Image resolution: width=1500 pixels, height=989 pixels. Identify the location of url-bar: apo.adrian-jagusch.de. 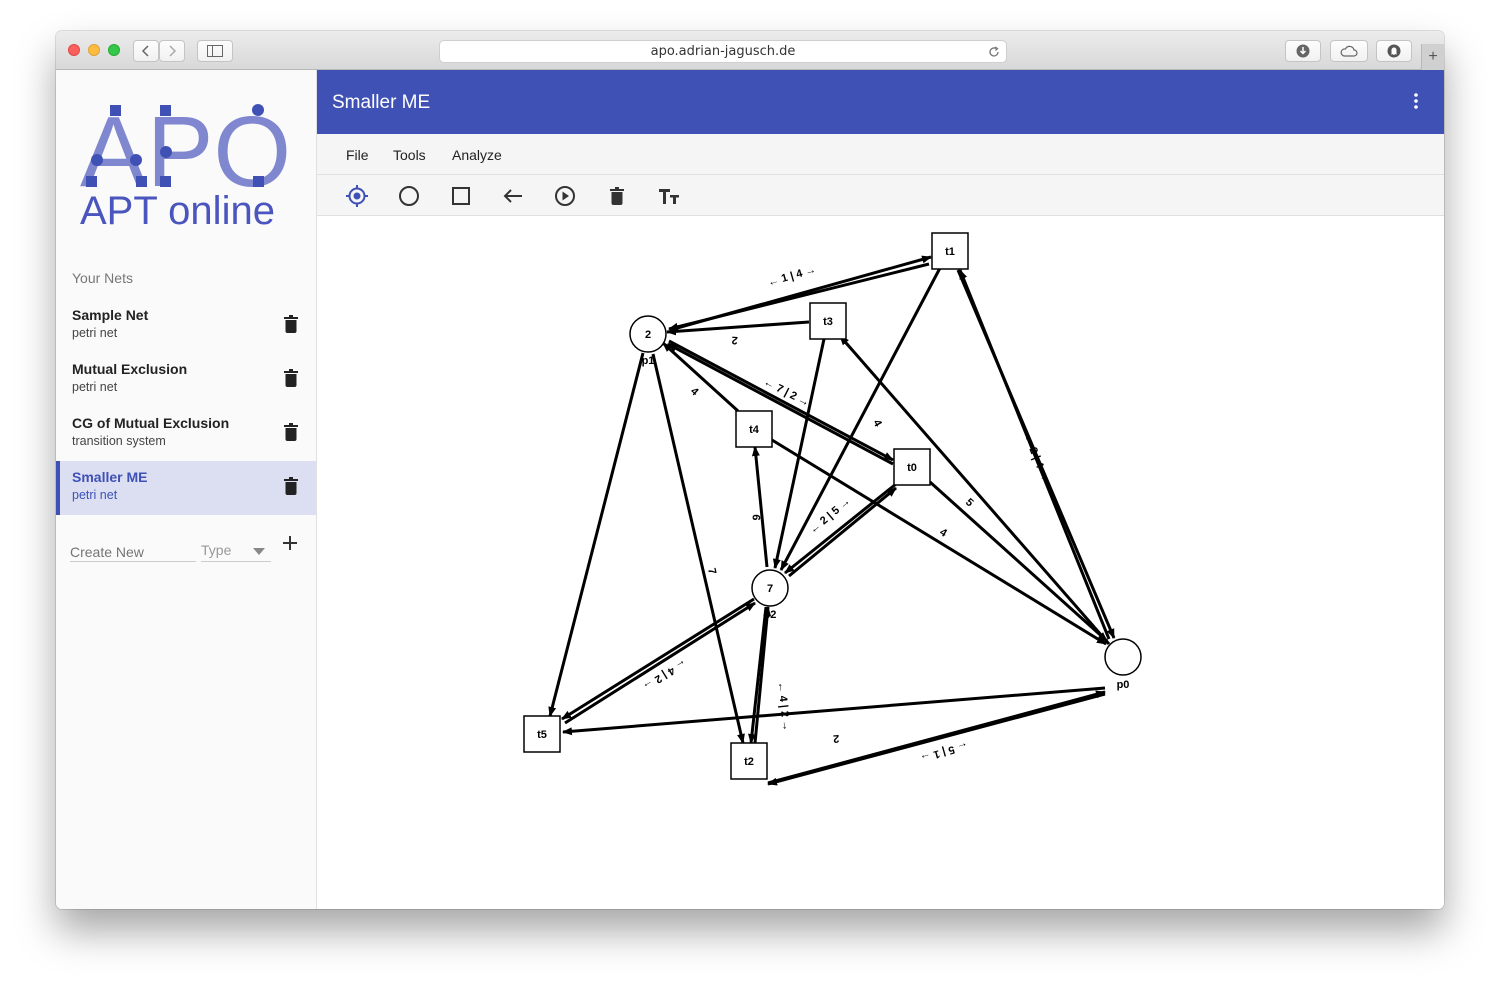
(723, 51).